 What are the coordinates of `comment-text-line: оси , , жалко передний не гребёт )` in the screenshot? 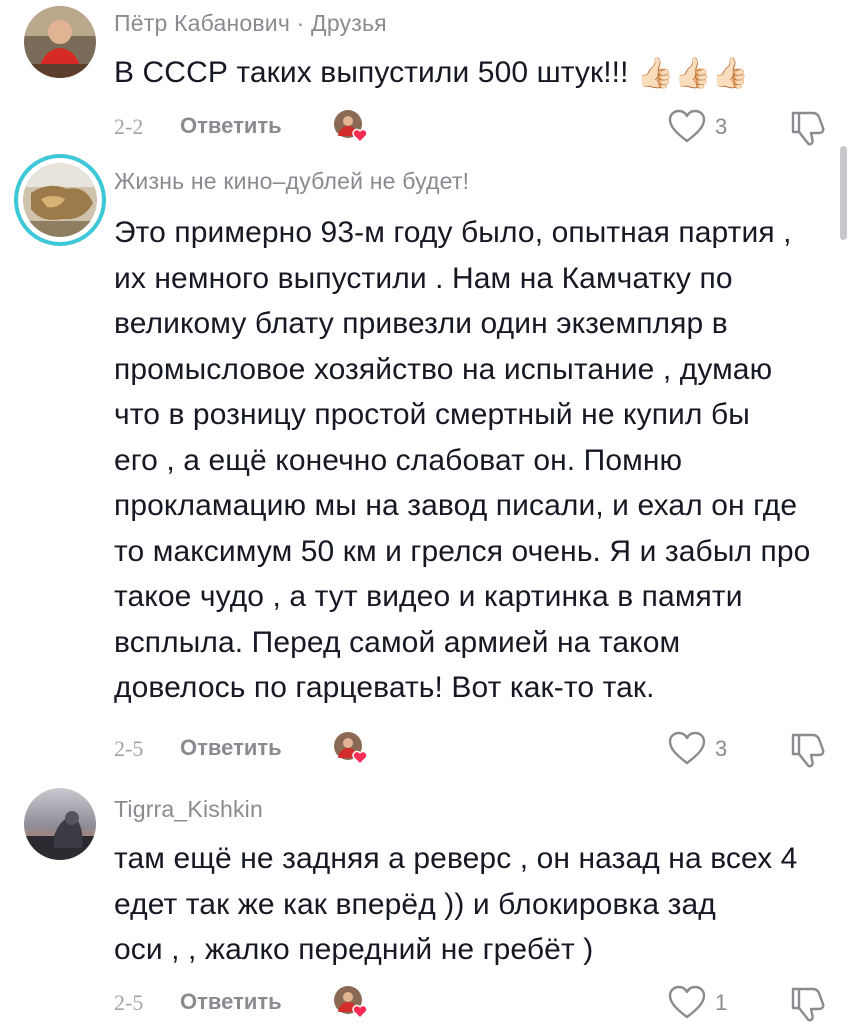 It's located at (354, 949).